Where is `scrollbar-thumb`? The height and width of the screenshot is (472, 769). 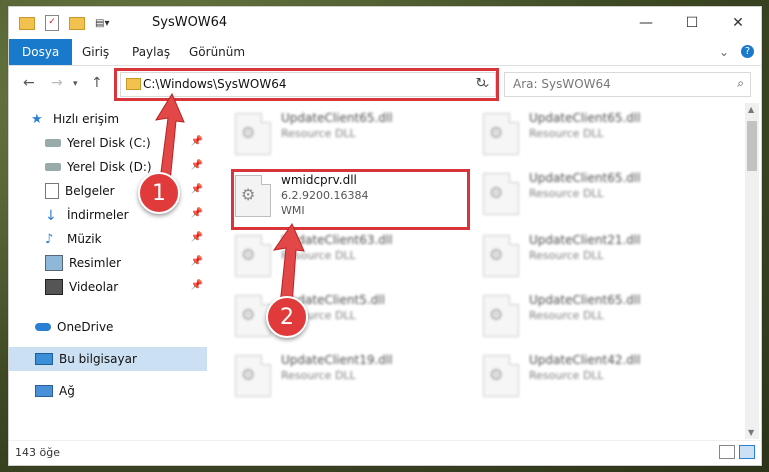 scrollbar-thumb is located at coordinates (752, 146).